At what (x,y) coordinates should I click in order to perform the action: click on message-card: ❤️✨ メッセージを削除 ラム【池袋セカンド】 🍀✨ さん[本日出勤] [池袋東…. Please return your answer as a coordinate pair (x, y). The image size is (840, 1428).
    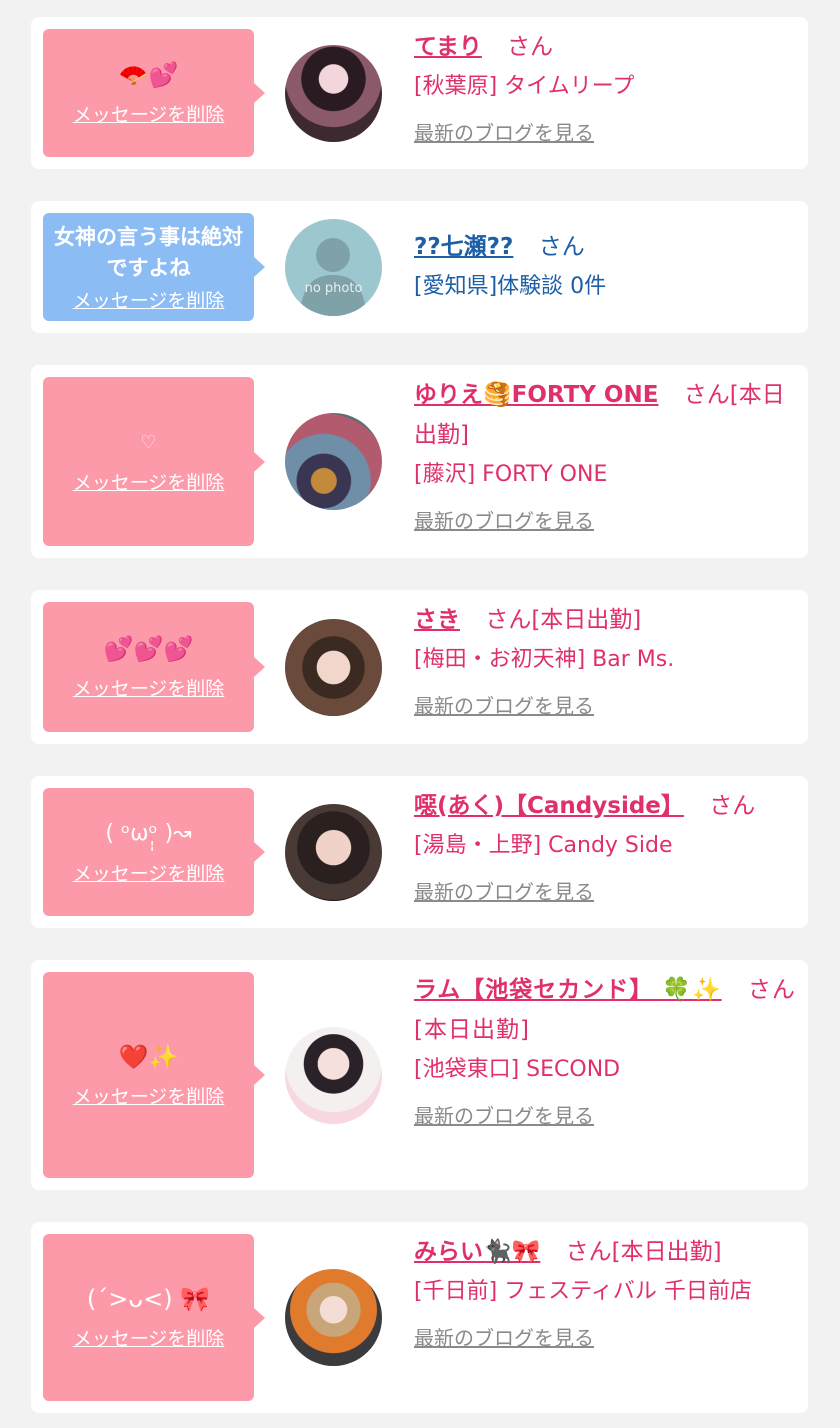
    Looking at the image, I should click on (419, 1075).